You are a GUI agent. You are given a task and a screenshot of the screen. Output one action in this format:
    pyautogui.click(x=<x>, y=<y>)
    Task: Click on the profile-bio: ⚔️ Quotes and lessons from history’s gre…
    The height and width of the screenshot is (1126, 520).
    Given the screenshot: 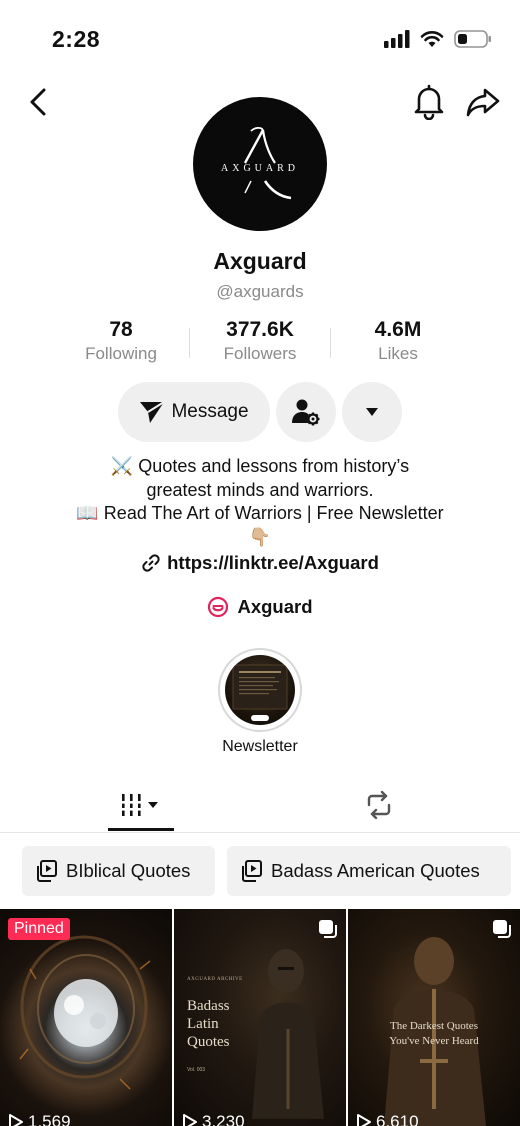 What is the action you would take?
    pyautogui.click(x=260, y=502)
    